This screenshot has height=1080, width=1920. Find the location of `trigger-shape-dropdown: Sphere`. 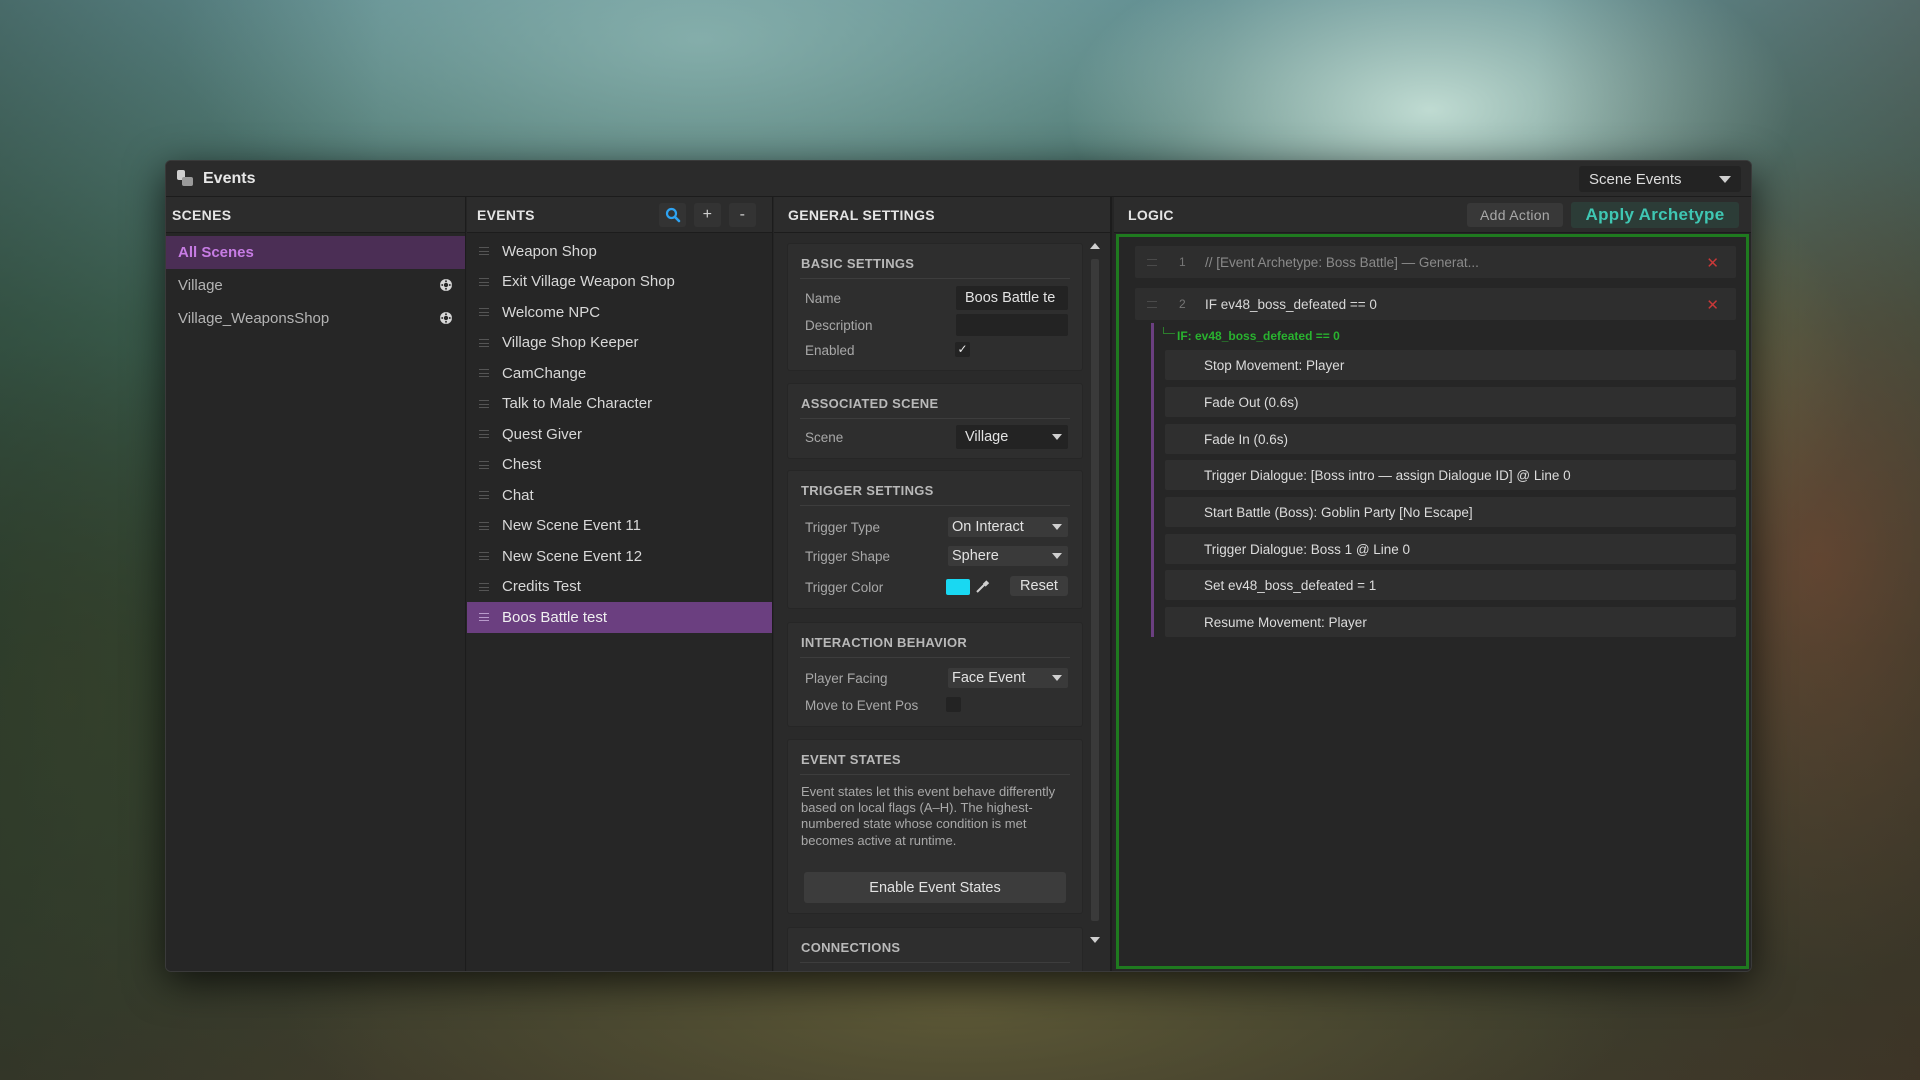

trigger-shape-dropdown: Sphere is located at coordinates (1008, 556).